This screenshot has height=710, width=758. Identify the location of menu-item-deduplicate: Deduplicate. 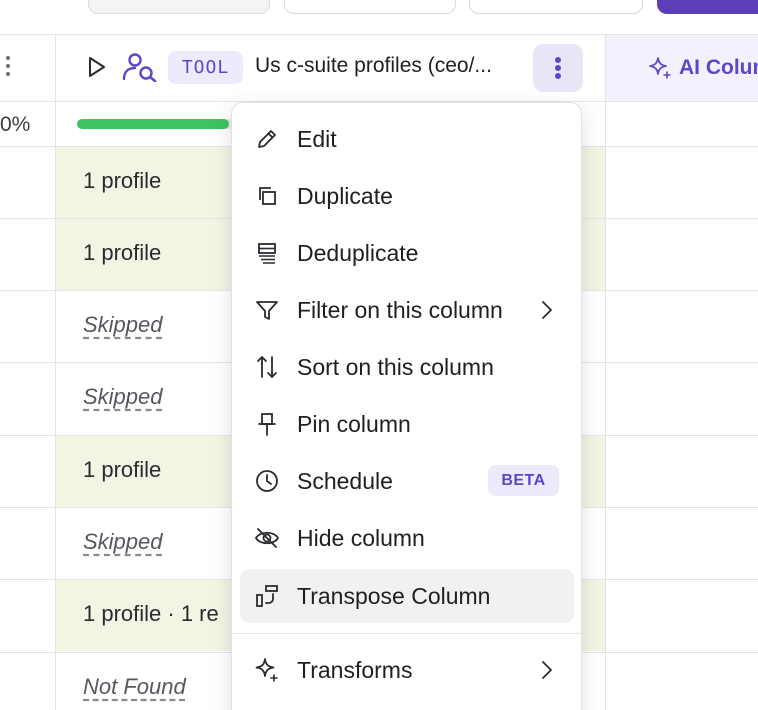
(407, 253).